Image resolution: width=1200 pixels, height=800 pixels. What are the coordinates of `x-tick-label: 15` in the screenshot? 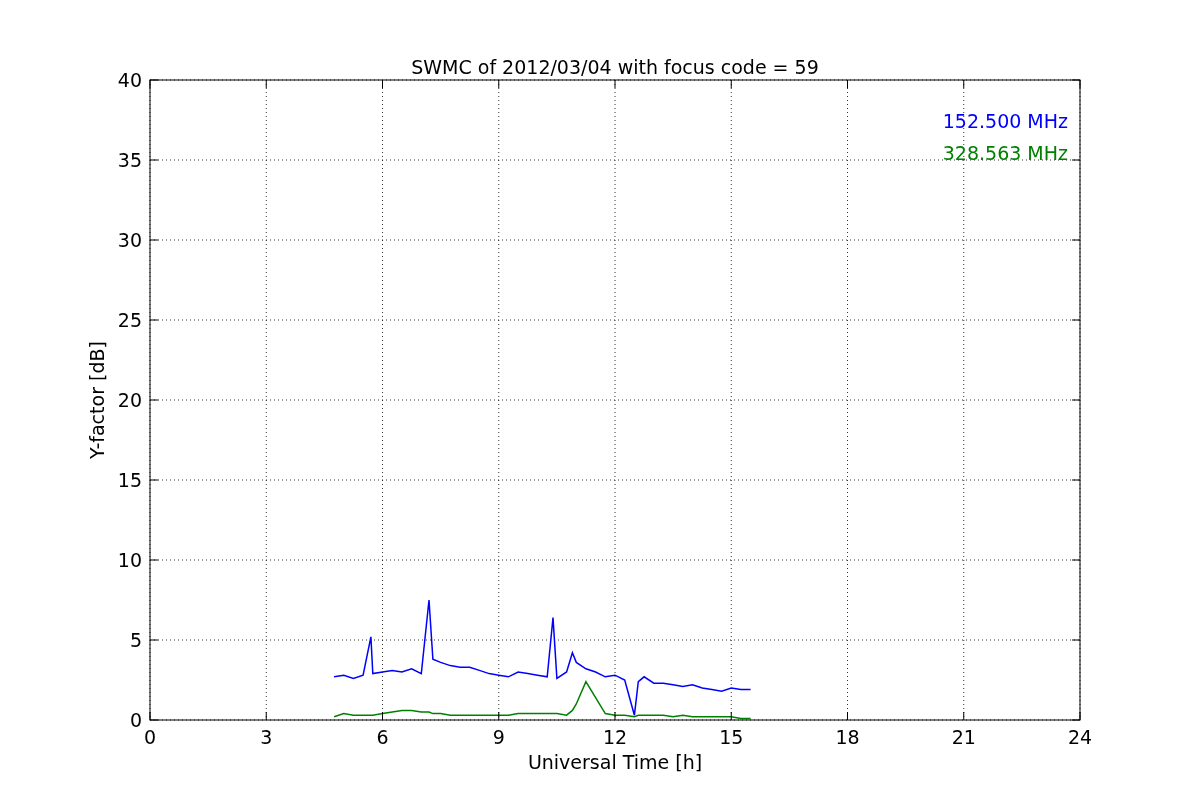 It's located at (731, 737).